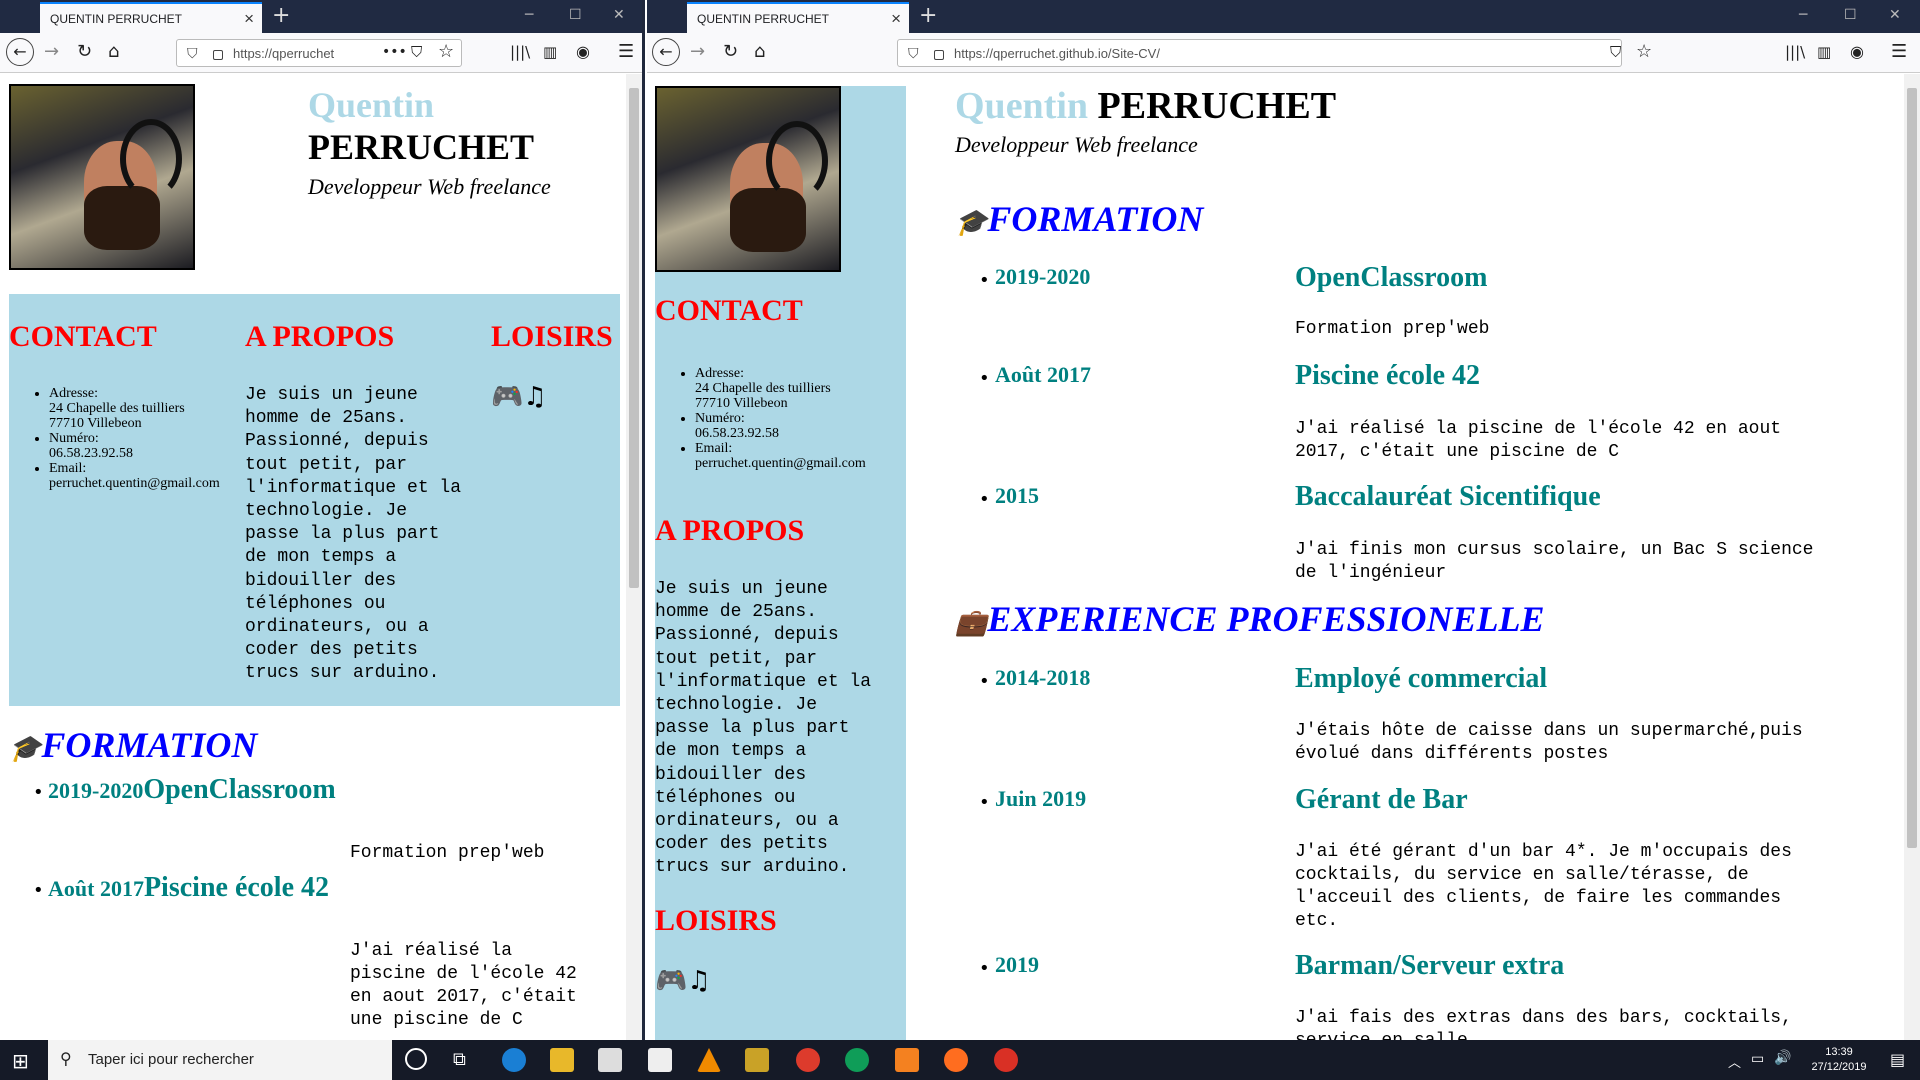 This screenshot has height=1080, width=1920. I want to click on sublime-icon, so click(907, 1060).